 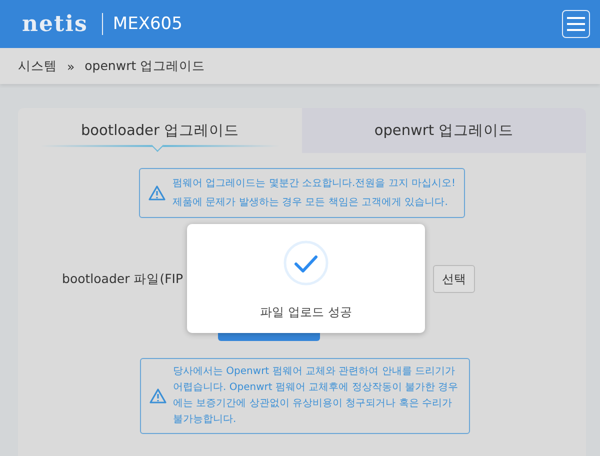 I want to click on tab: openwrt 업그레이드, so click(x=444, y=130).